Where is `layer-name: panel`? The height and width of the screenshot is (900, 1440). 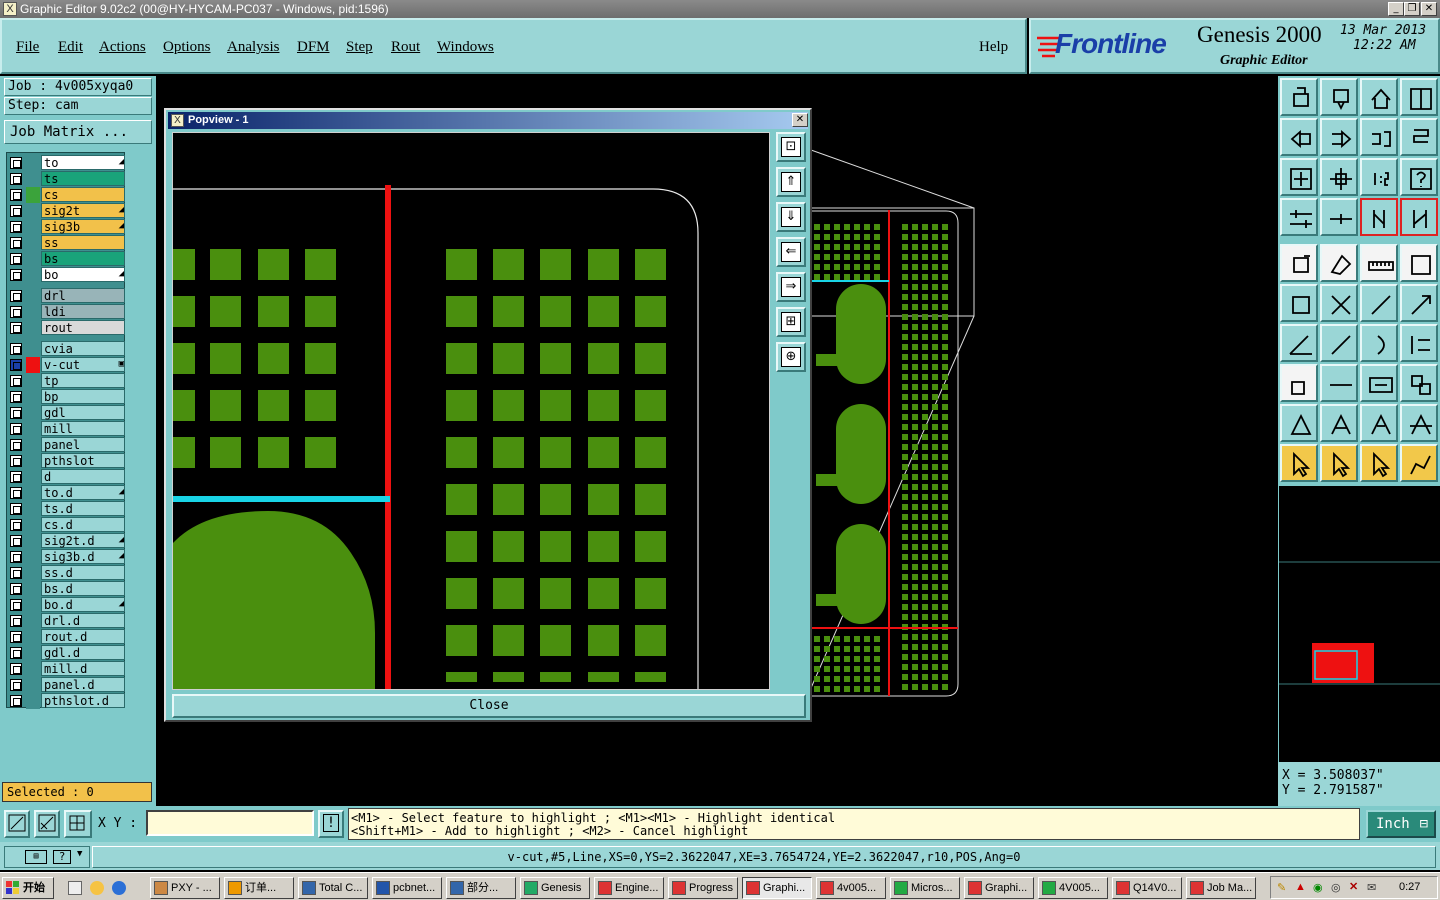
layer-name: panel is located at coordinates (83, 444).